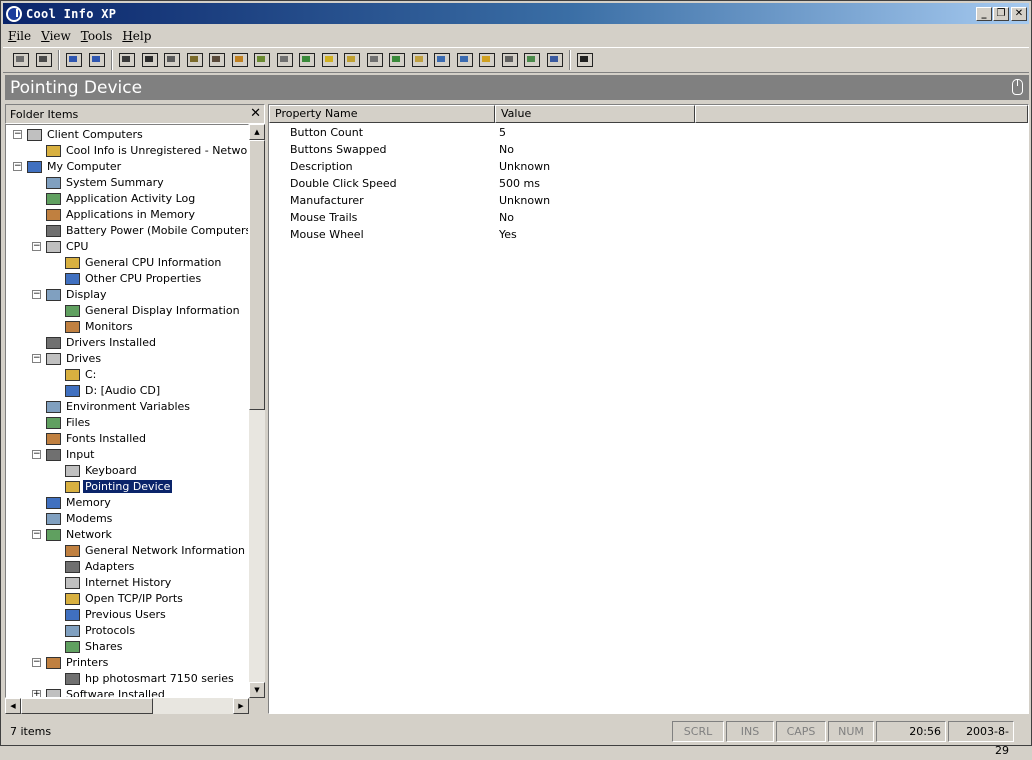 This screenshot has height=760, width=1032. What do you see at coordinates (327, 234) in the screenshot?
I see `property-name: Mouse Wheel` at bounding box center [327, 234].